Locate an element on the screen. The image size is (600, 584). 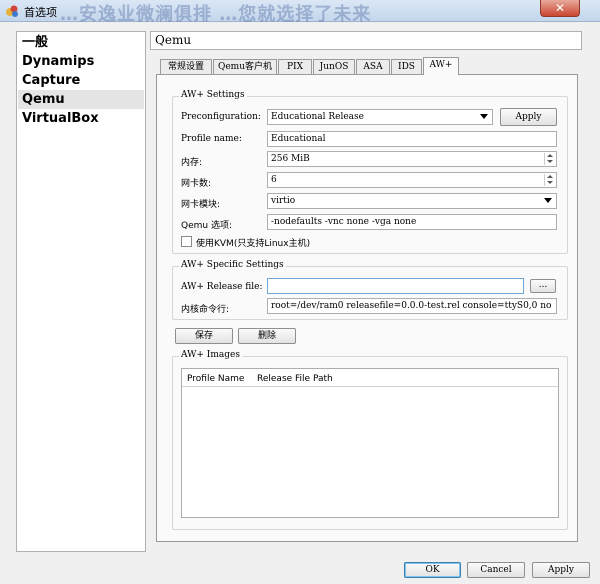
nics-value: 6 is located at coordinates (274, 180).